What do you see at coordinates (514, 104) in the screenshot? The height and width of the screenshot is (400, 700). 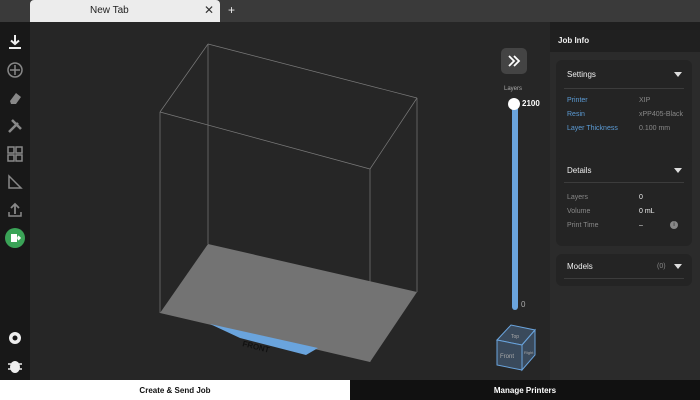 I see `layer-slider-handle` at bounding box center [514, 104].